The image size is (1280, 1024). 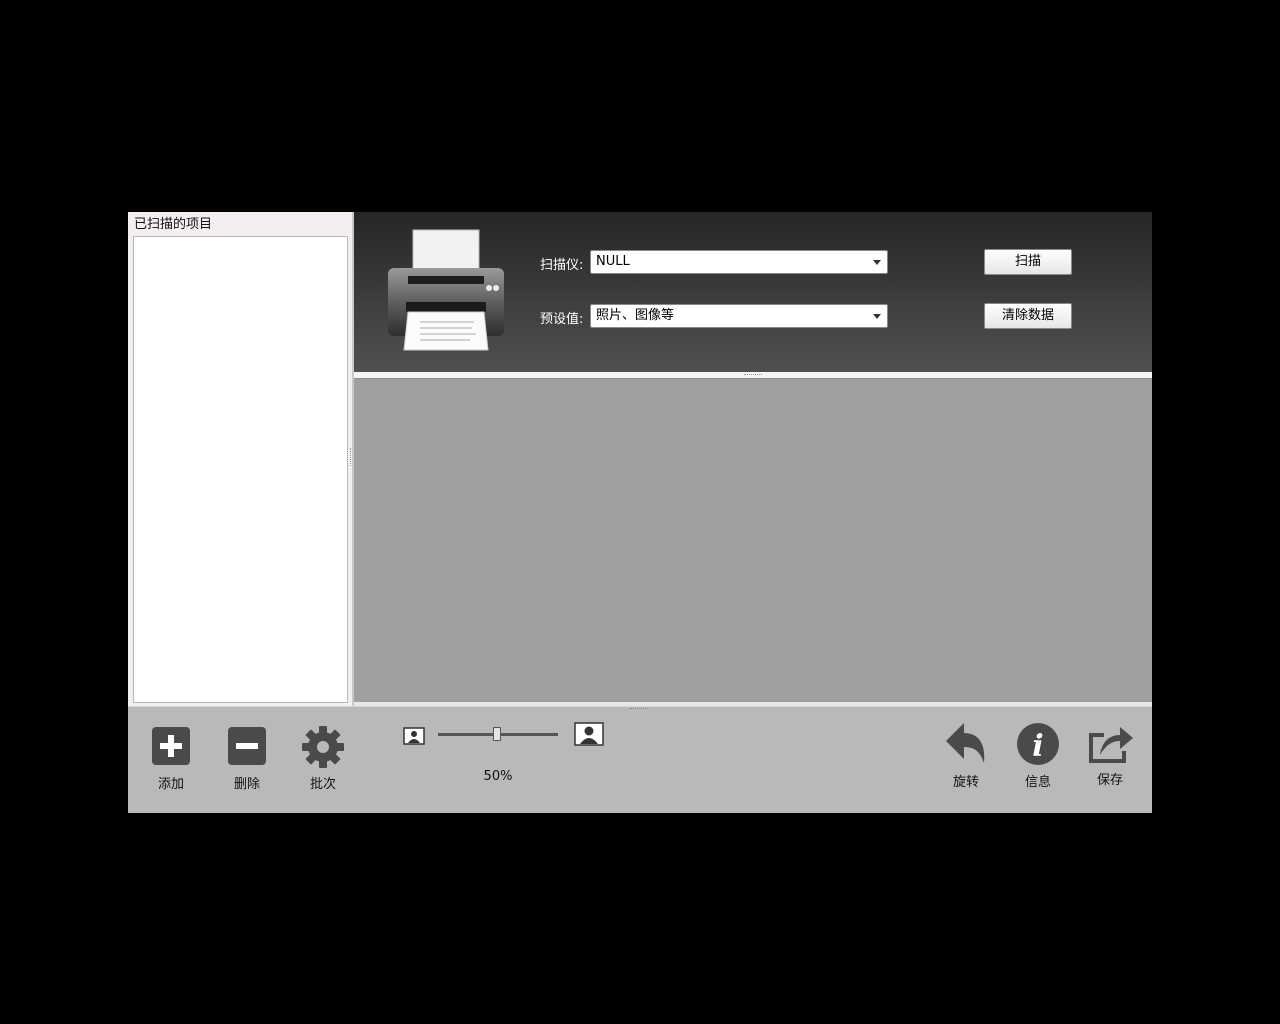 What do you see at coordinates (1109, 780) in the screenshot?
I see `save-label: 保存` at bounding box center [1109, 780].